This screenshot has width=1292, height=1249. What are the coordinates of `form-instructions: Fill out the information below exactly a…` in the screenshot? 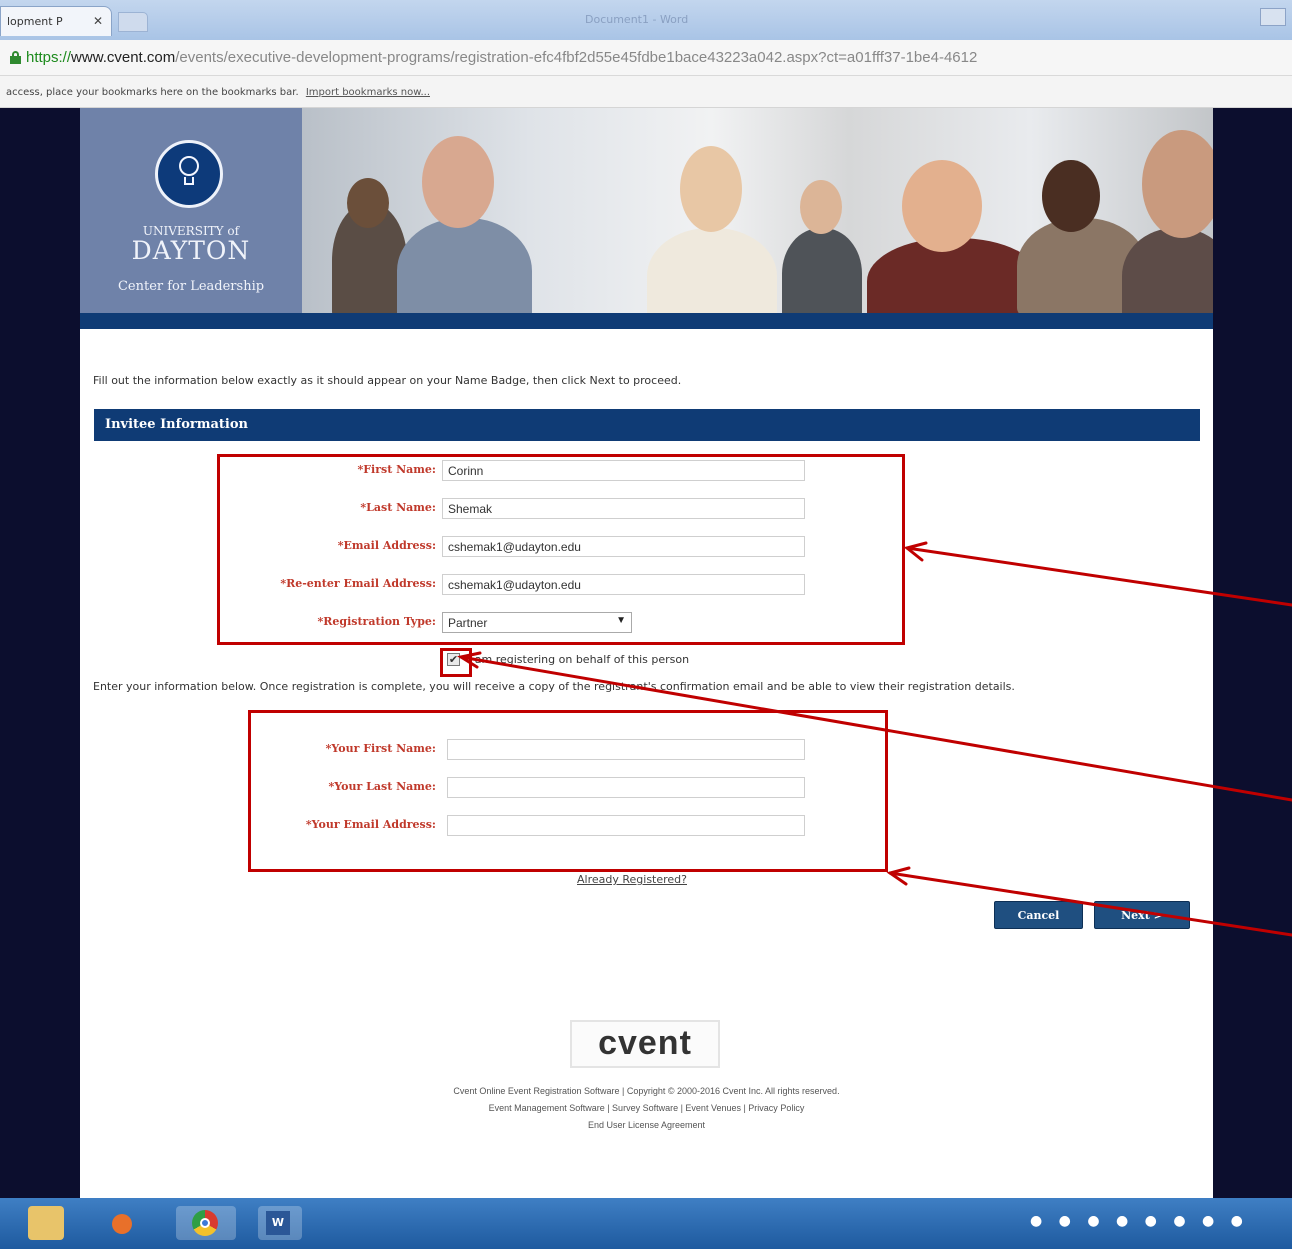 It's located at (387, 380).